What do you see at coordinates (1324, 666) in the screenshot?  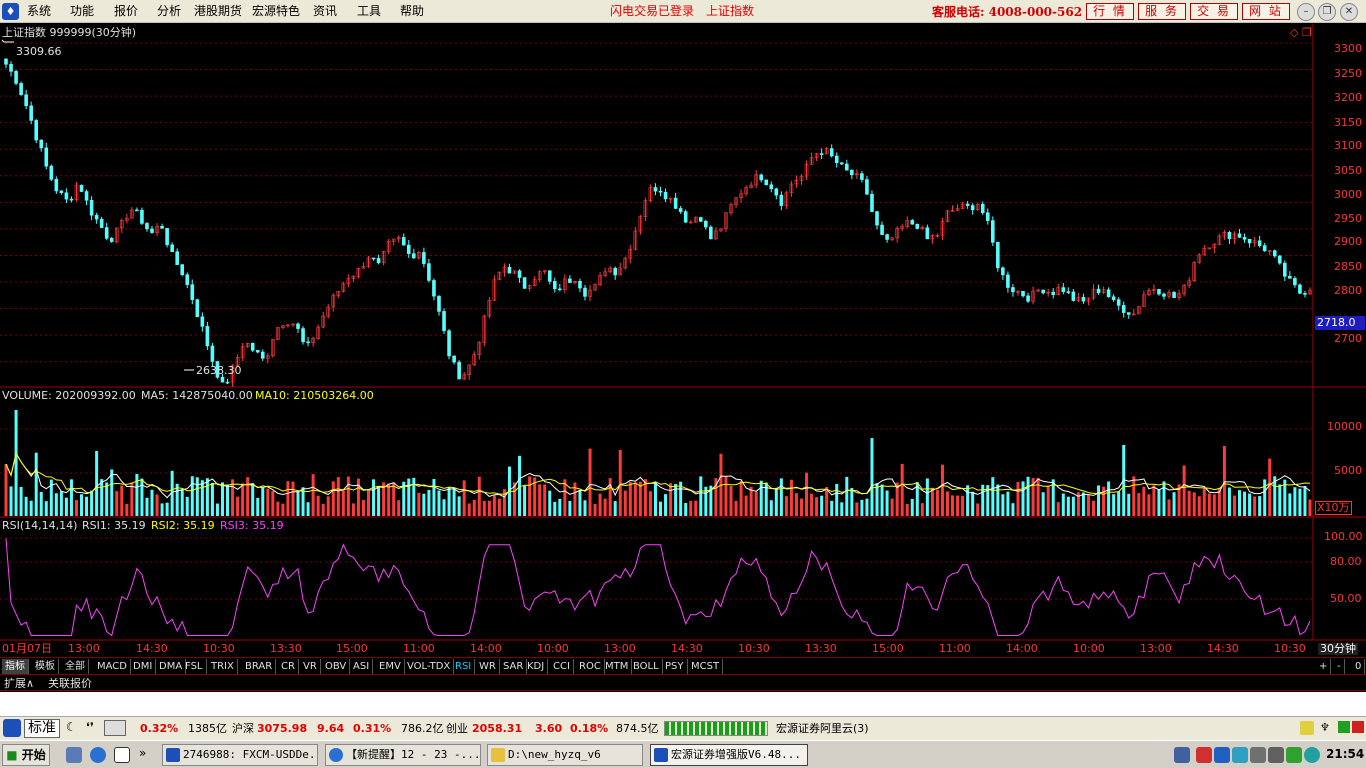 I see `tab-control-button: +` at bounding box center [1324, 666].